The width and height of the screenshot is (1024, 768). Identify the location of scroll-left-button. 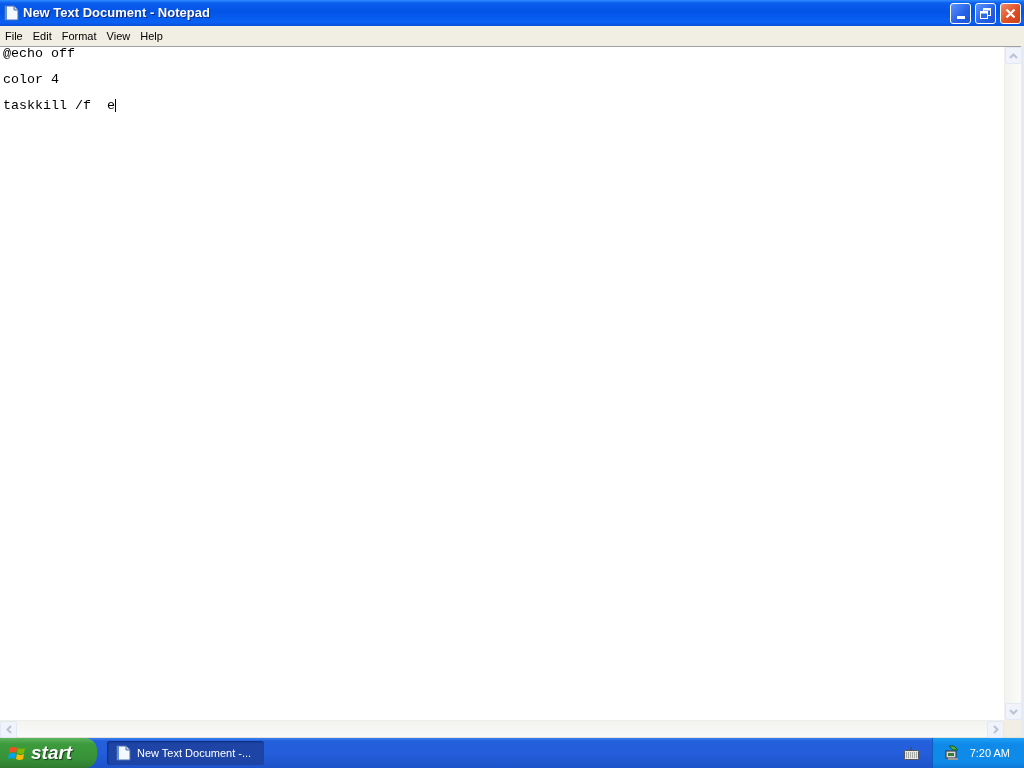
(8, 729).